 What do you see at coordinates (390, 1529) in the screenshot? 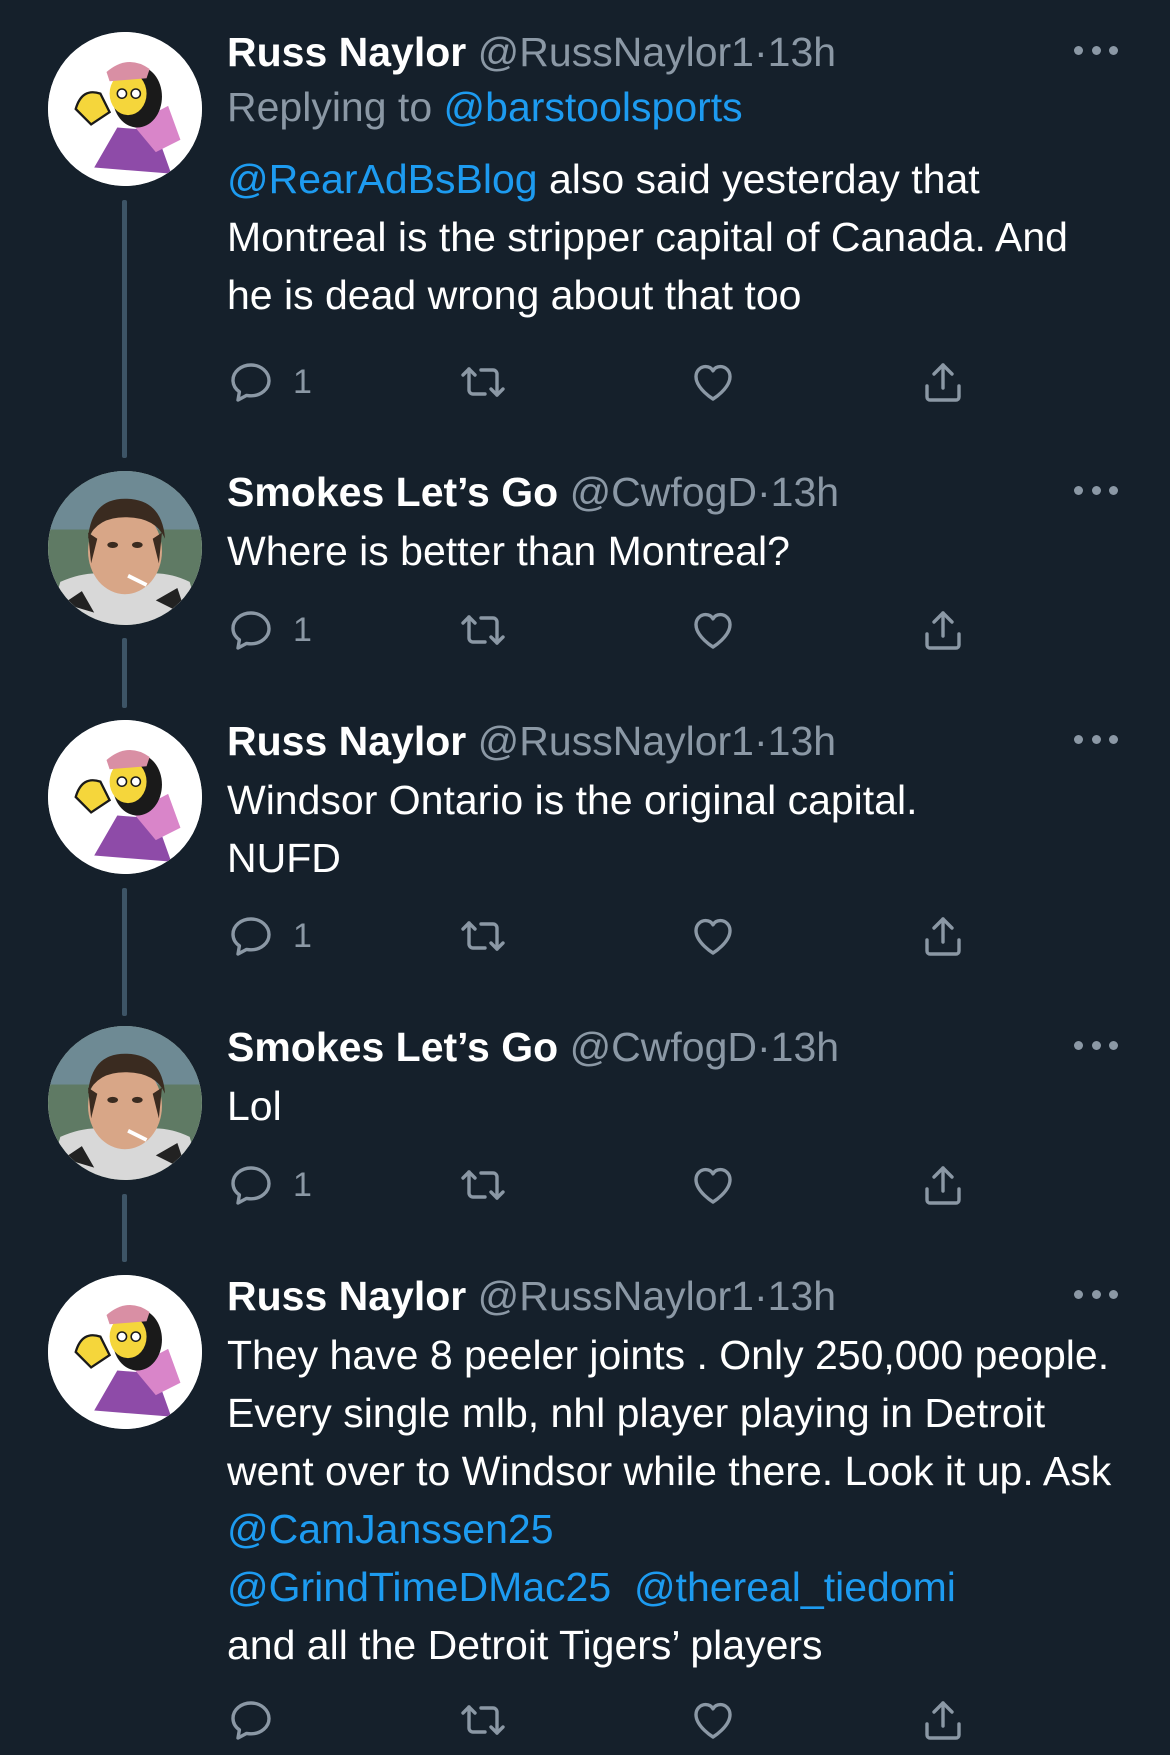
I see `mention-link: @CamJanssen25` at bounding box center [390, 1529].